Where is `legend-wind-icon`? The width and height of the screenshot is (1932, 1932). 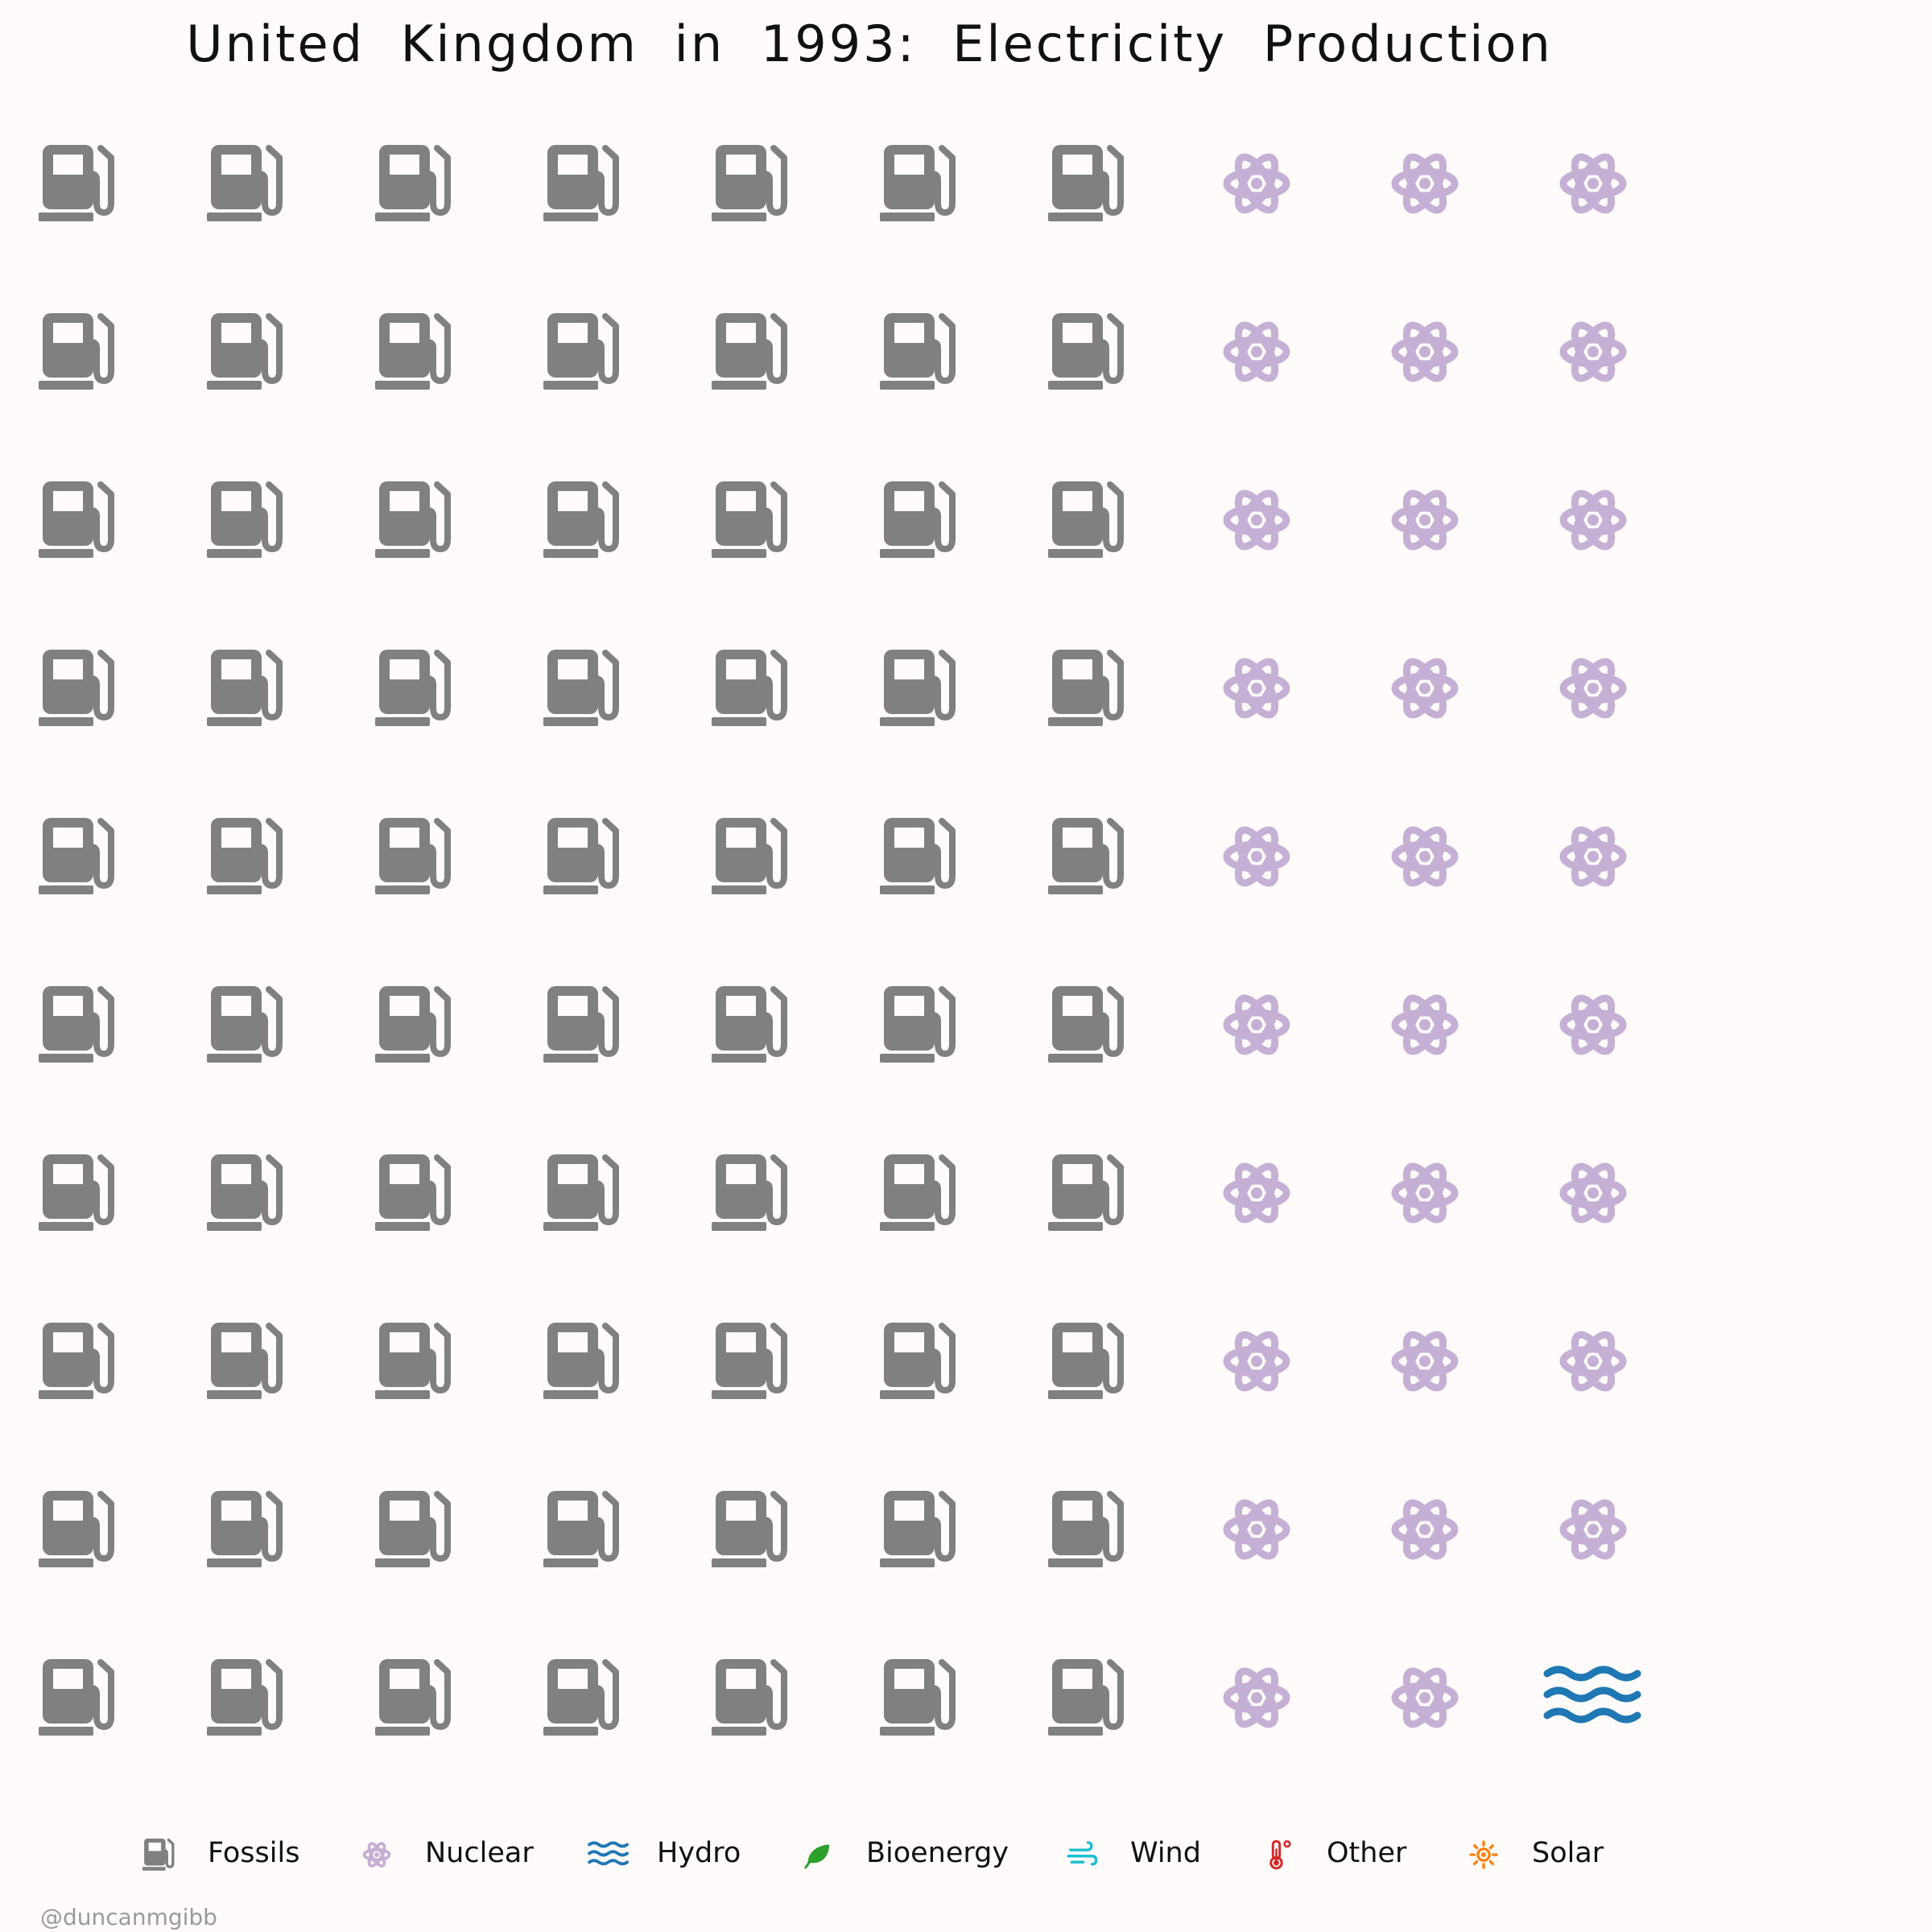 legend-wind-icon is located at coordinates (1082, 1853).